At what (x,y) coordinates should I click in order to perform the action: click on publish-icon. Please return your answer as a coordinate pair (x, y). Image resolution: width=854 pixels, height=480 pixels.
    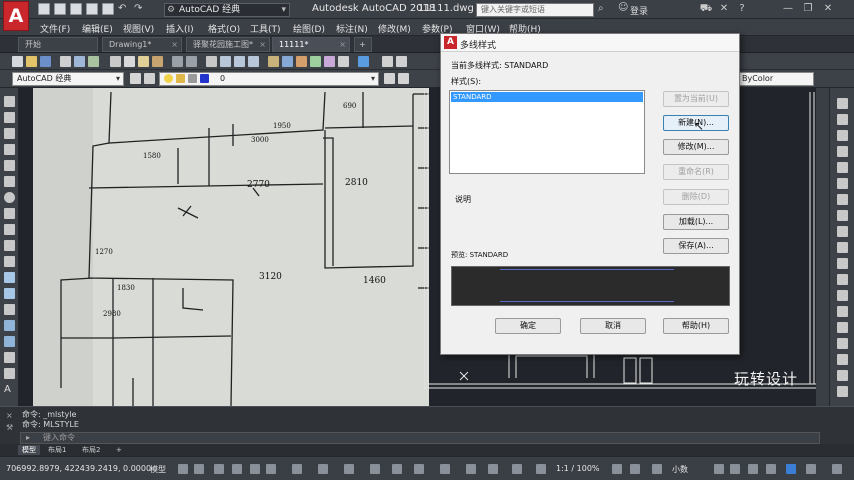
    Looking at the image, I should click on (93, 61).